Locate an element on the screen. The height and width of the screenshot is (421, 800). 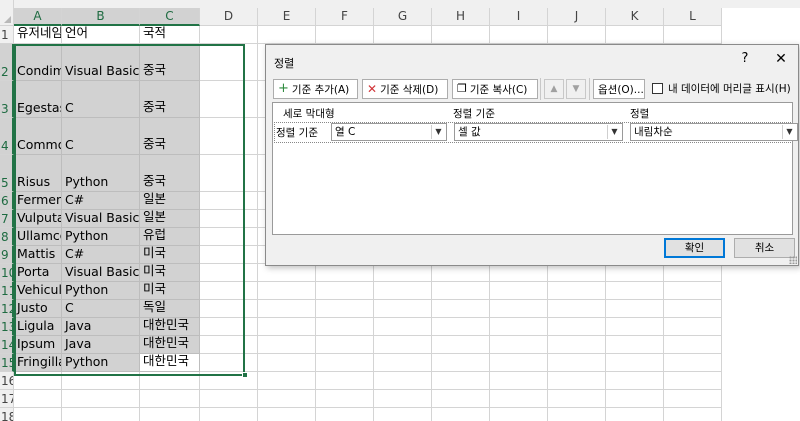
column-header-a: A is located at coordinates (38, 17).